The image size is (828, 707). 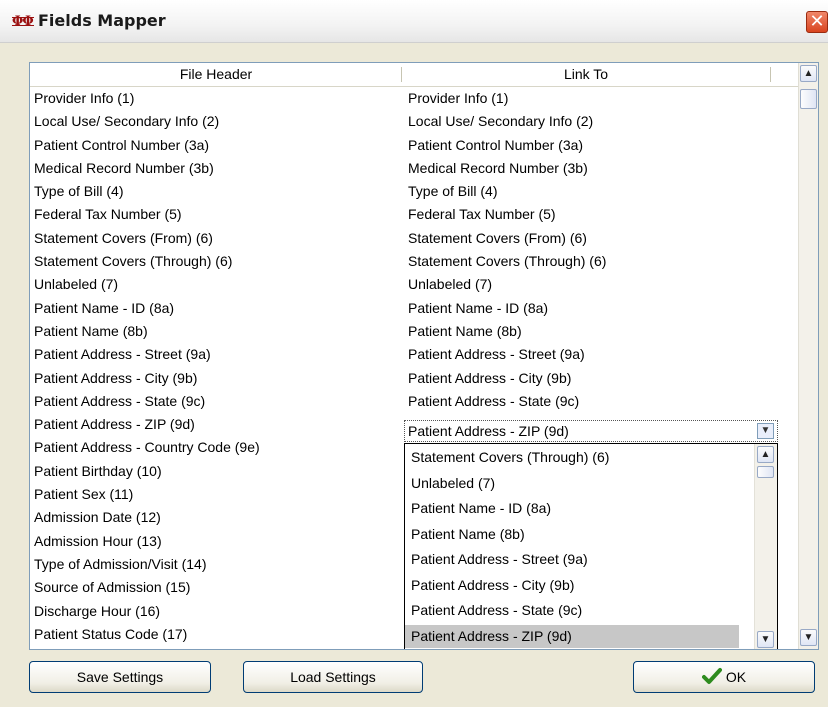 What do you see at coordinates (452, 191) in the screenshot?
I see `link-to-cell: Type of Bill (4)` at bounding box center [452, 191].